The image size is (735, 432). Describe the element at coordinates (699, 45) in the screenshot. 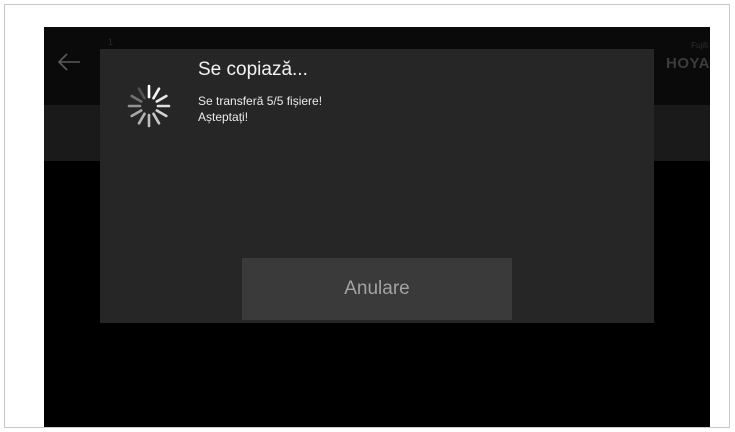

I see `brand-subtitle: Fujifi` at that location.